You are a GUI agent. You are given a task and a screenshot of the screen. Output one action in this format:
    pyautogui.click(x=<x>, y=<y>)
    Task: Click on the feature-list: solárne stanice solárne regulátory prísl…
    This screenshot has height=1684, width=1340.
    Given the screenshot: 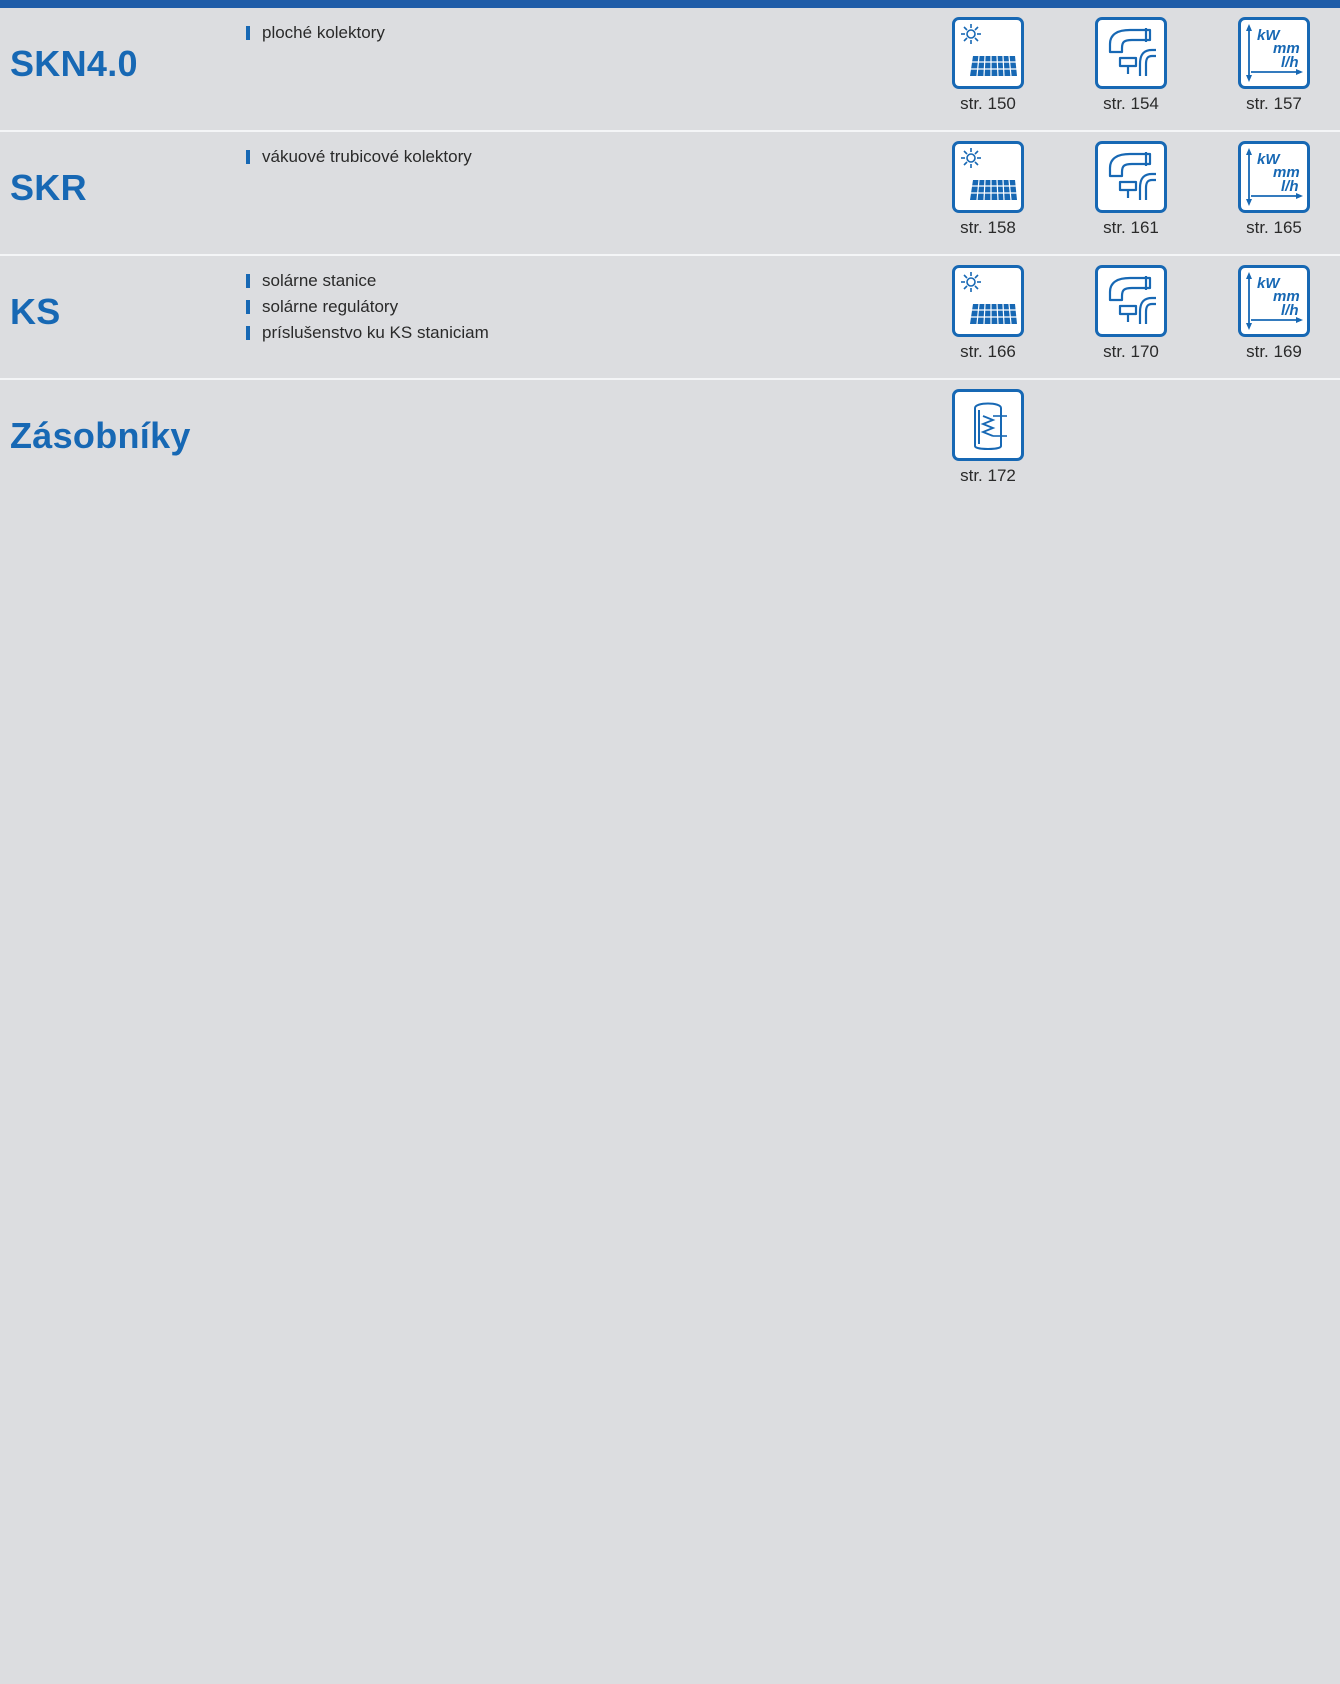 What is the action you would take?
    pyautogui.click(x=367, y=307)
    